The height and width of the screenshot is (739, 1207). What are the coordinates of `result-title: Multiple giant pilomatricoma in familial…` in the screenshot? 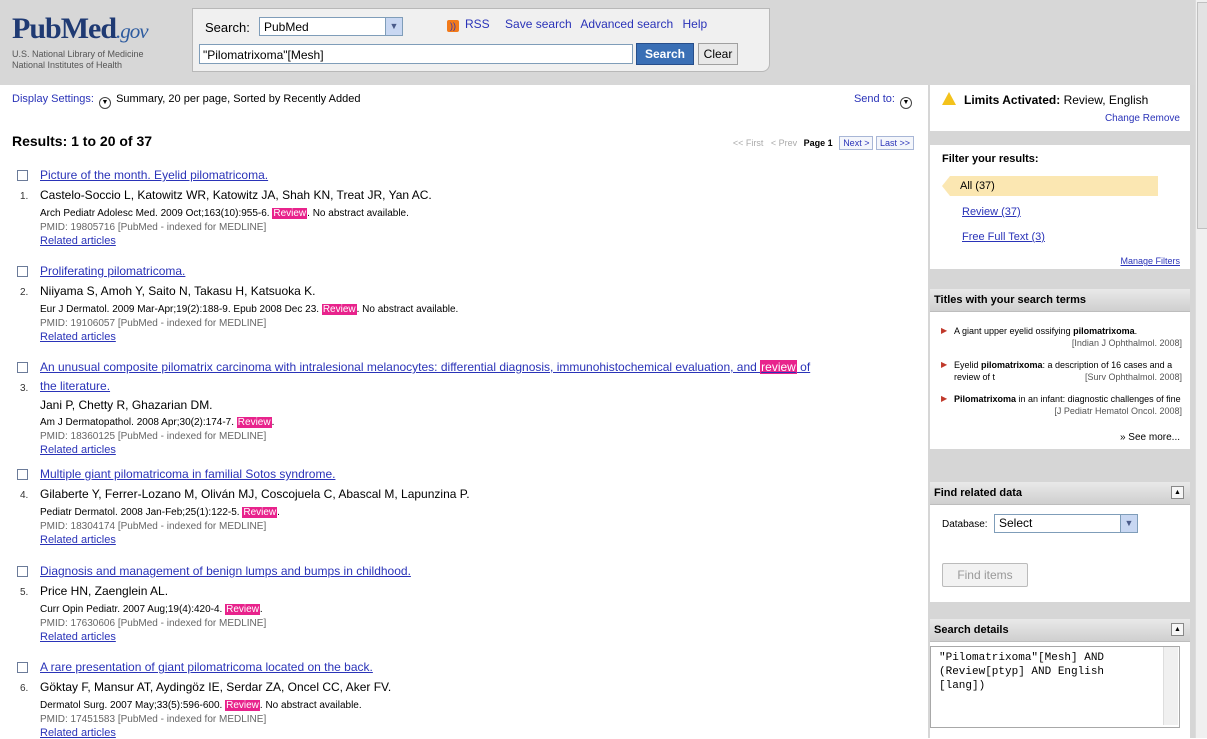 It's located at (187, 474).